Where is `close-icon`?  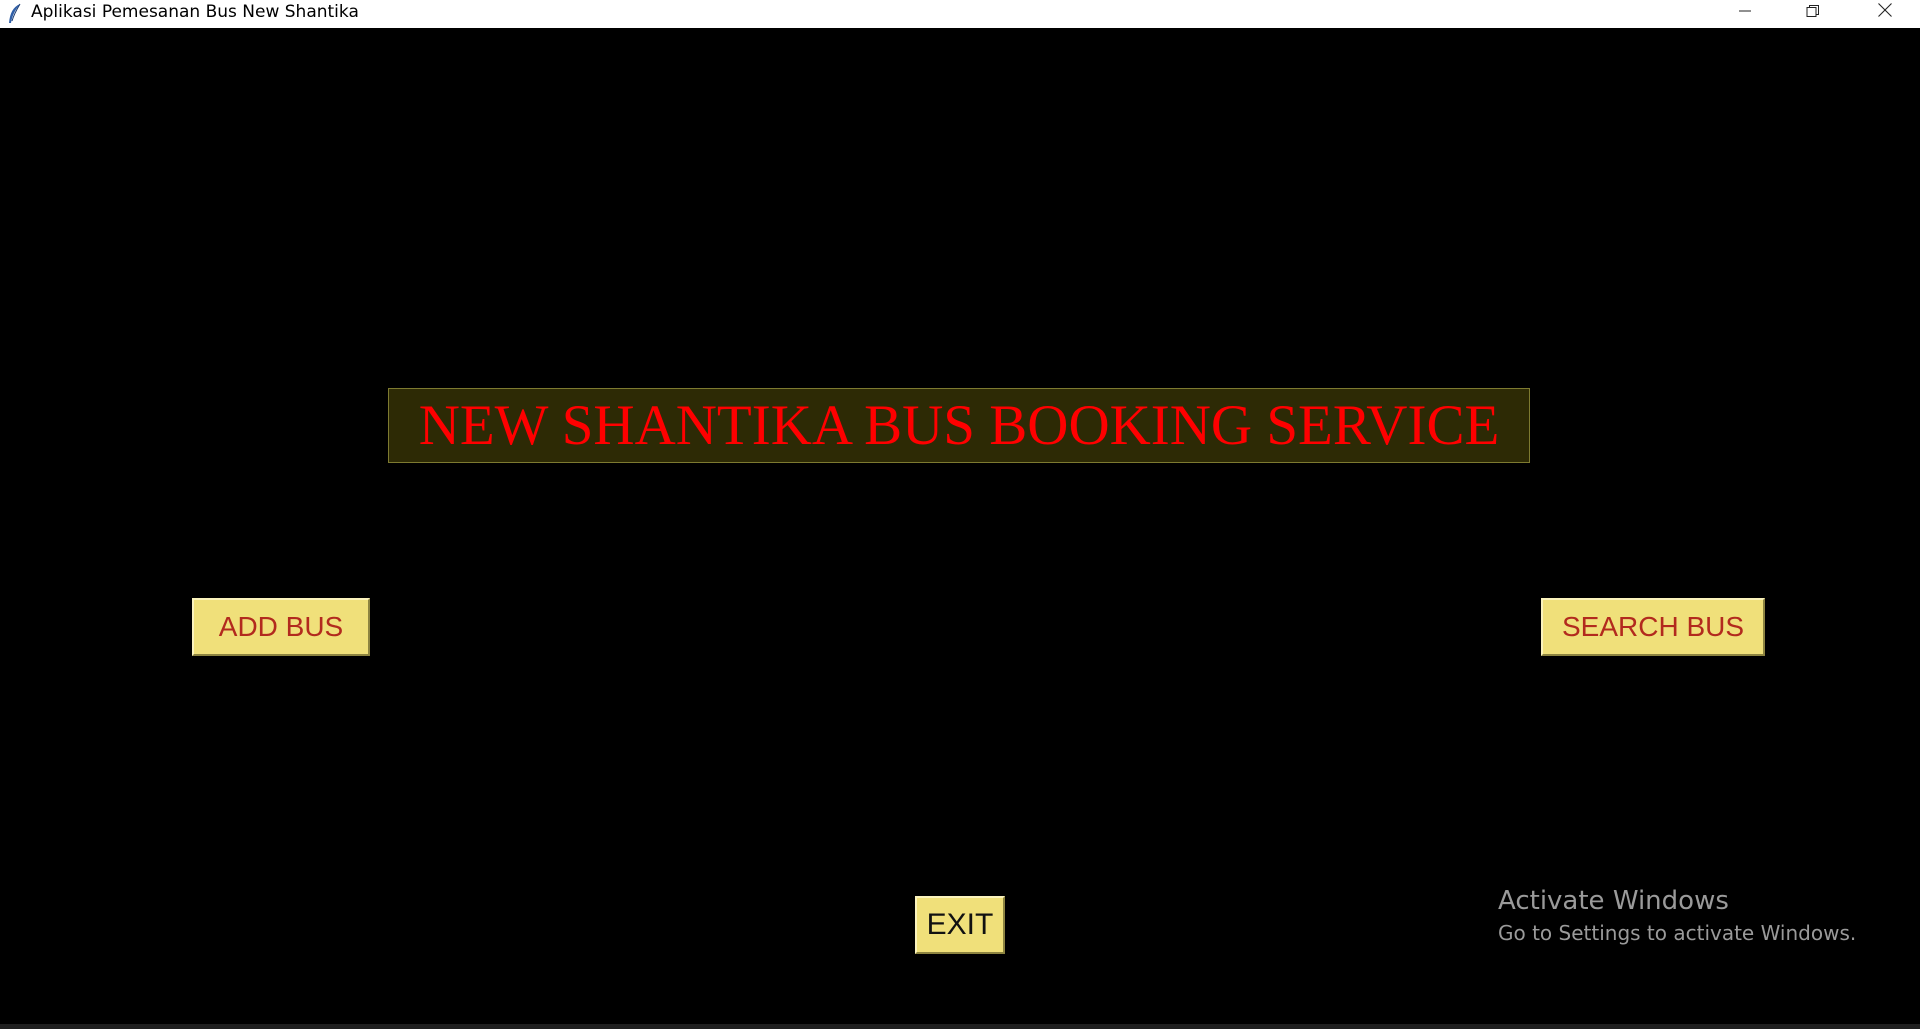 close-icon is located at coordinates (1885, 12).